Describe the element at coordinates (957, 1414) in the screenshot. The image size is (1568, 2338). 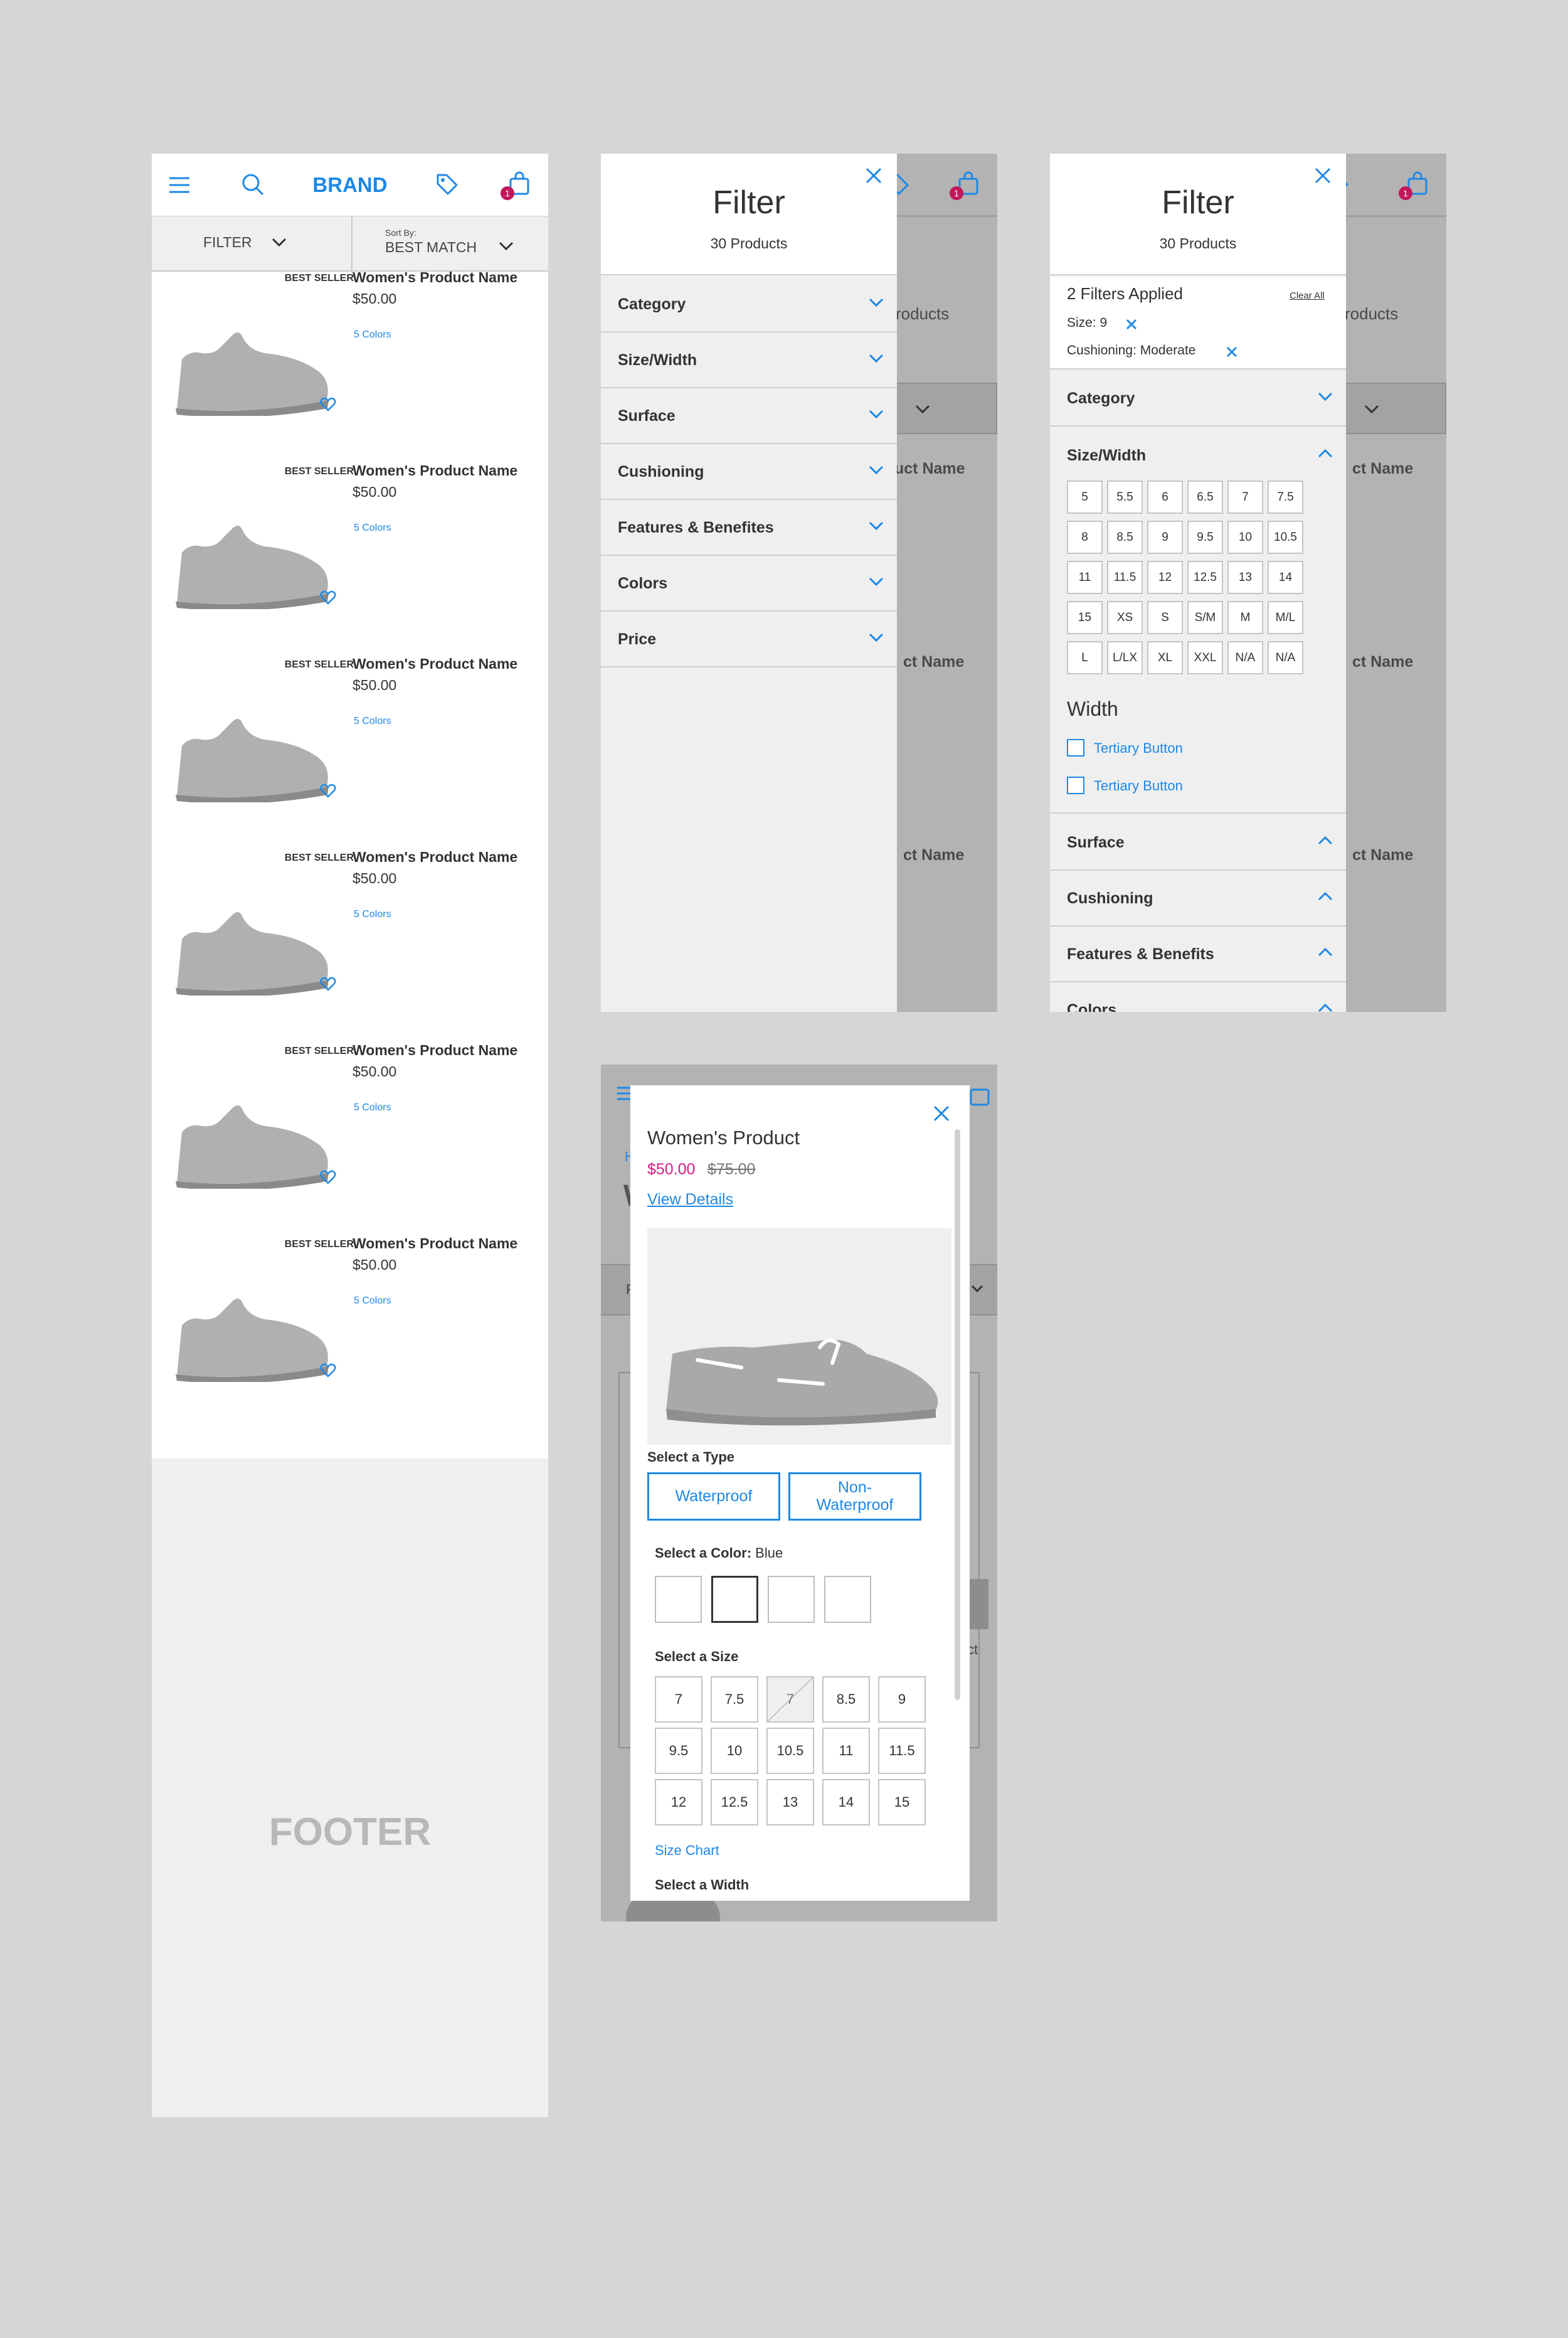
I see `scrollbar` at that location.